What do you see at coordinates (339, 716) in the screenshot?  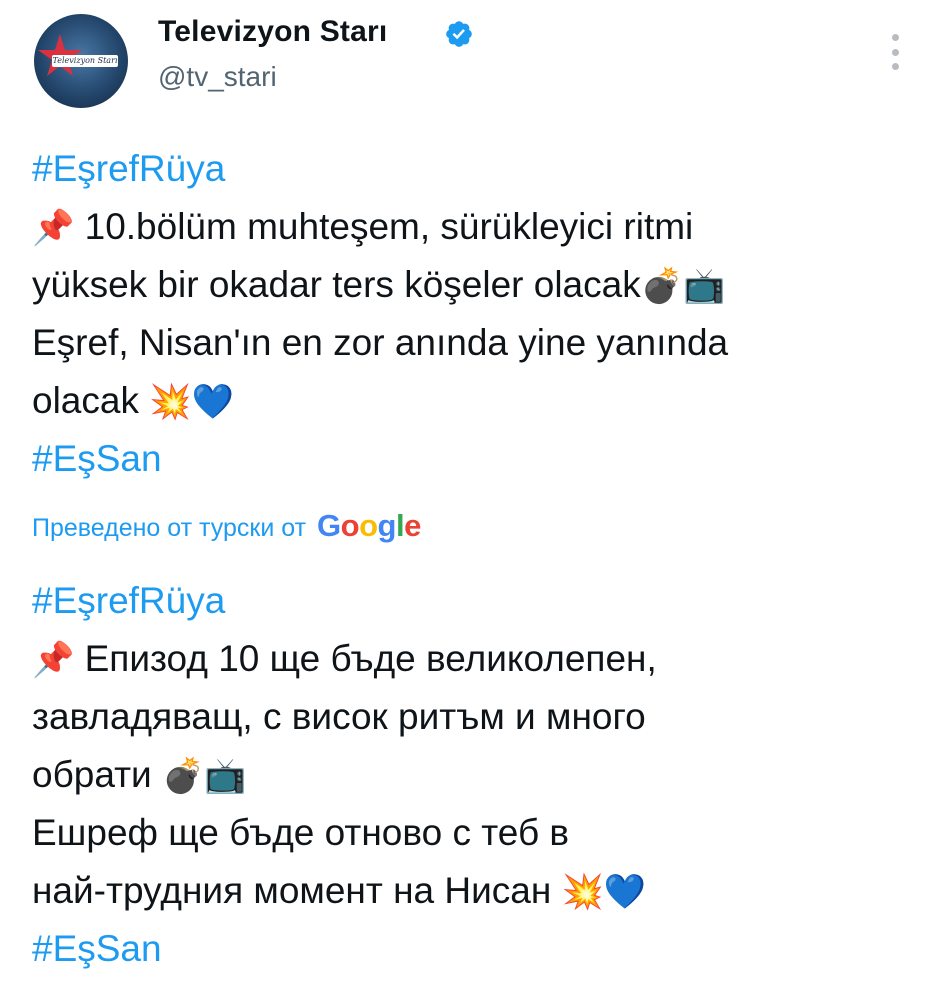 I see `tweet-line: завладяващ, с висок ритъм и много` at bounding box center [339, 716].